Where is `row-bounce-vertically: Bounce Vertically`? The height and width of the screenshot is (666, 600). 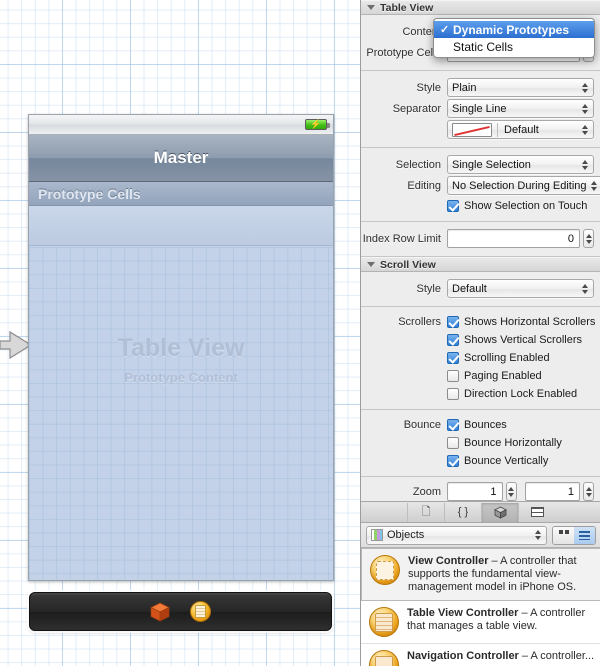 row-bounce-vertically: Bounce Vertically is located at coordinates (480, 460).